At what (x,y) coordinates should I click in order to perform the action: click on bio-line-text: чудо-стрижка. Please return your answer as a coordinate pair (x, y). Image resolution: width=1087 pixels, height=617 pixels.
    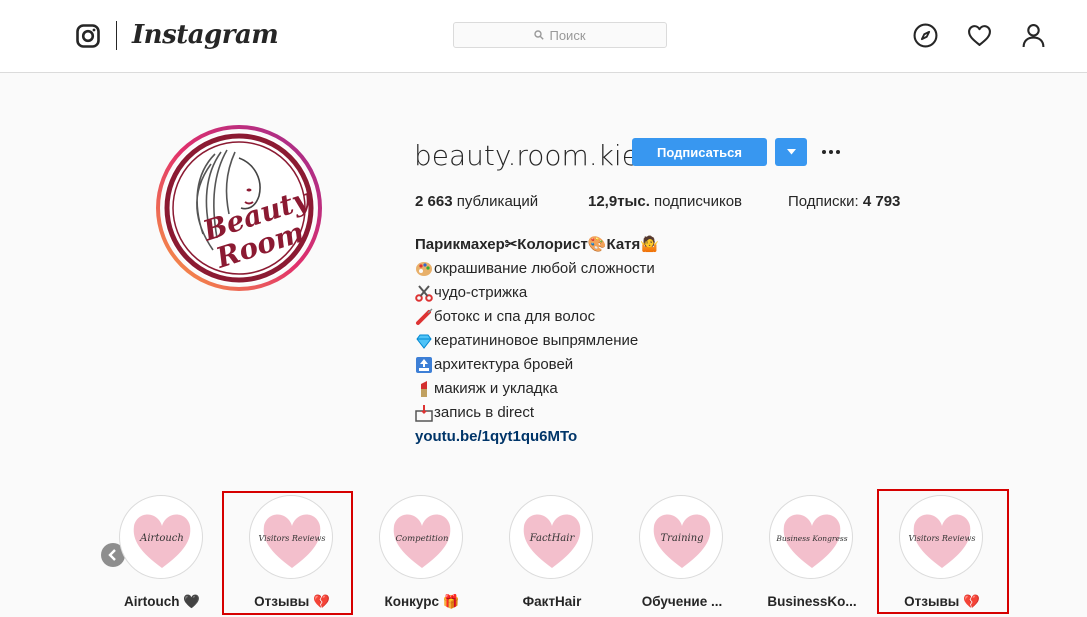
    Looking at the image, I should click on (481, 292).